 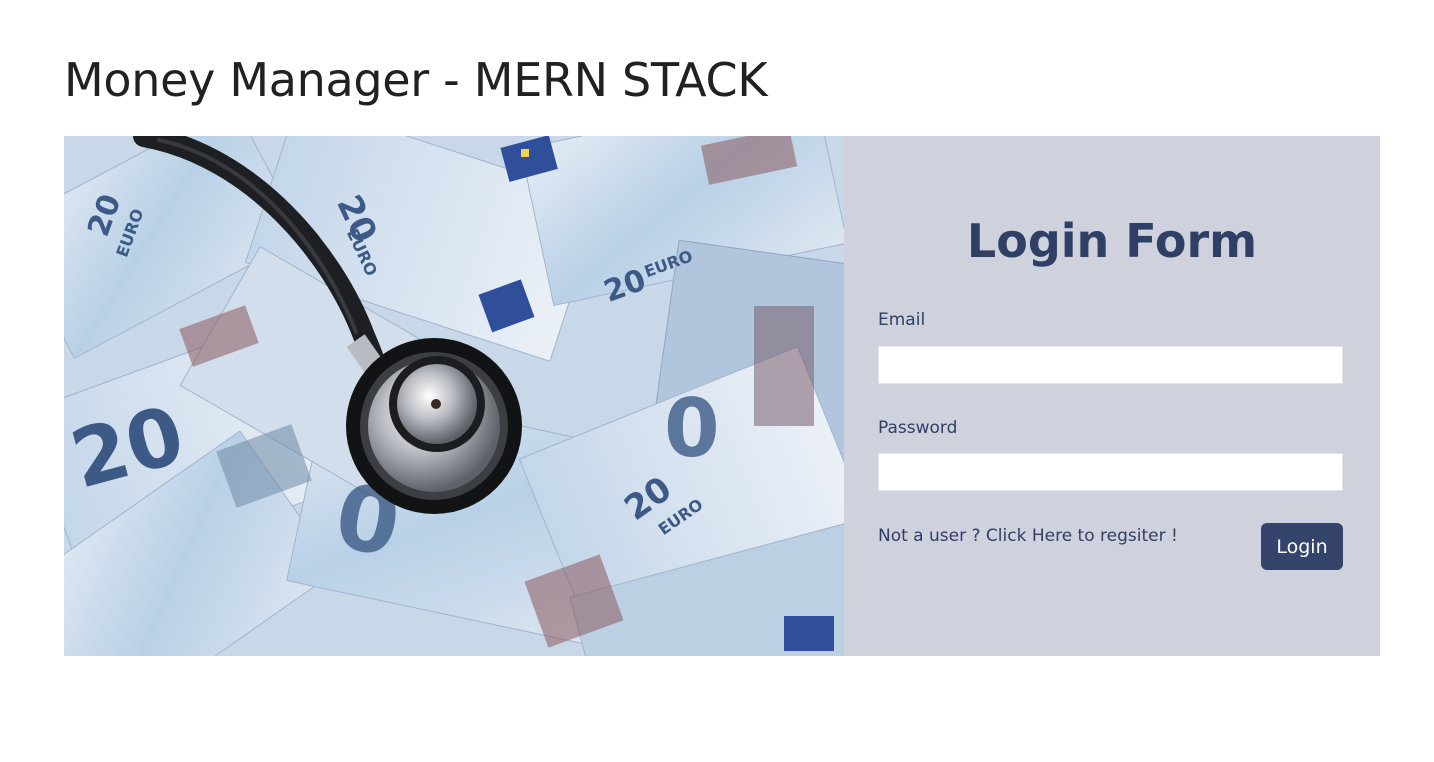 I want to click on email-label: Email, so click(x=902, y=320).